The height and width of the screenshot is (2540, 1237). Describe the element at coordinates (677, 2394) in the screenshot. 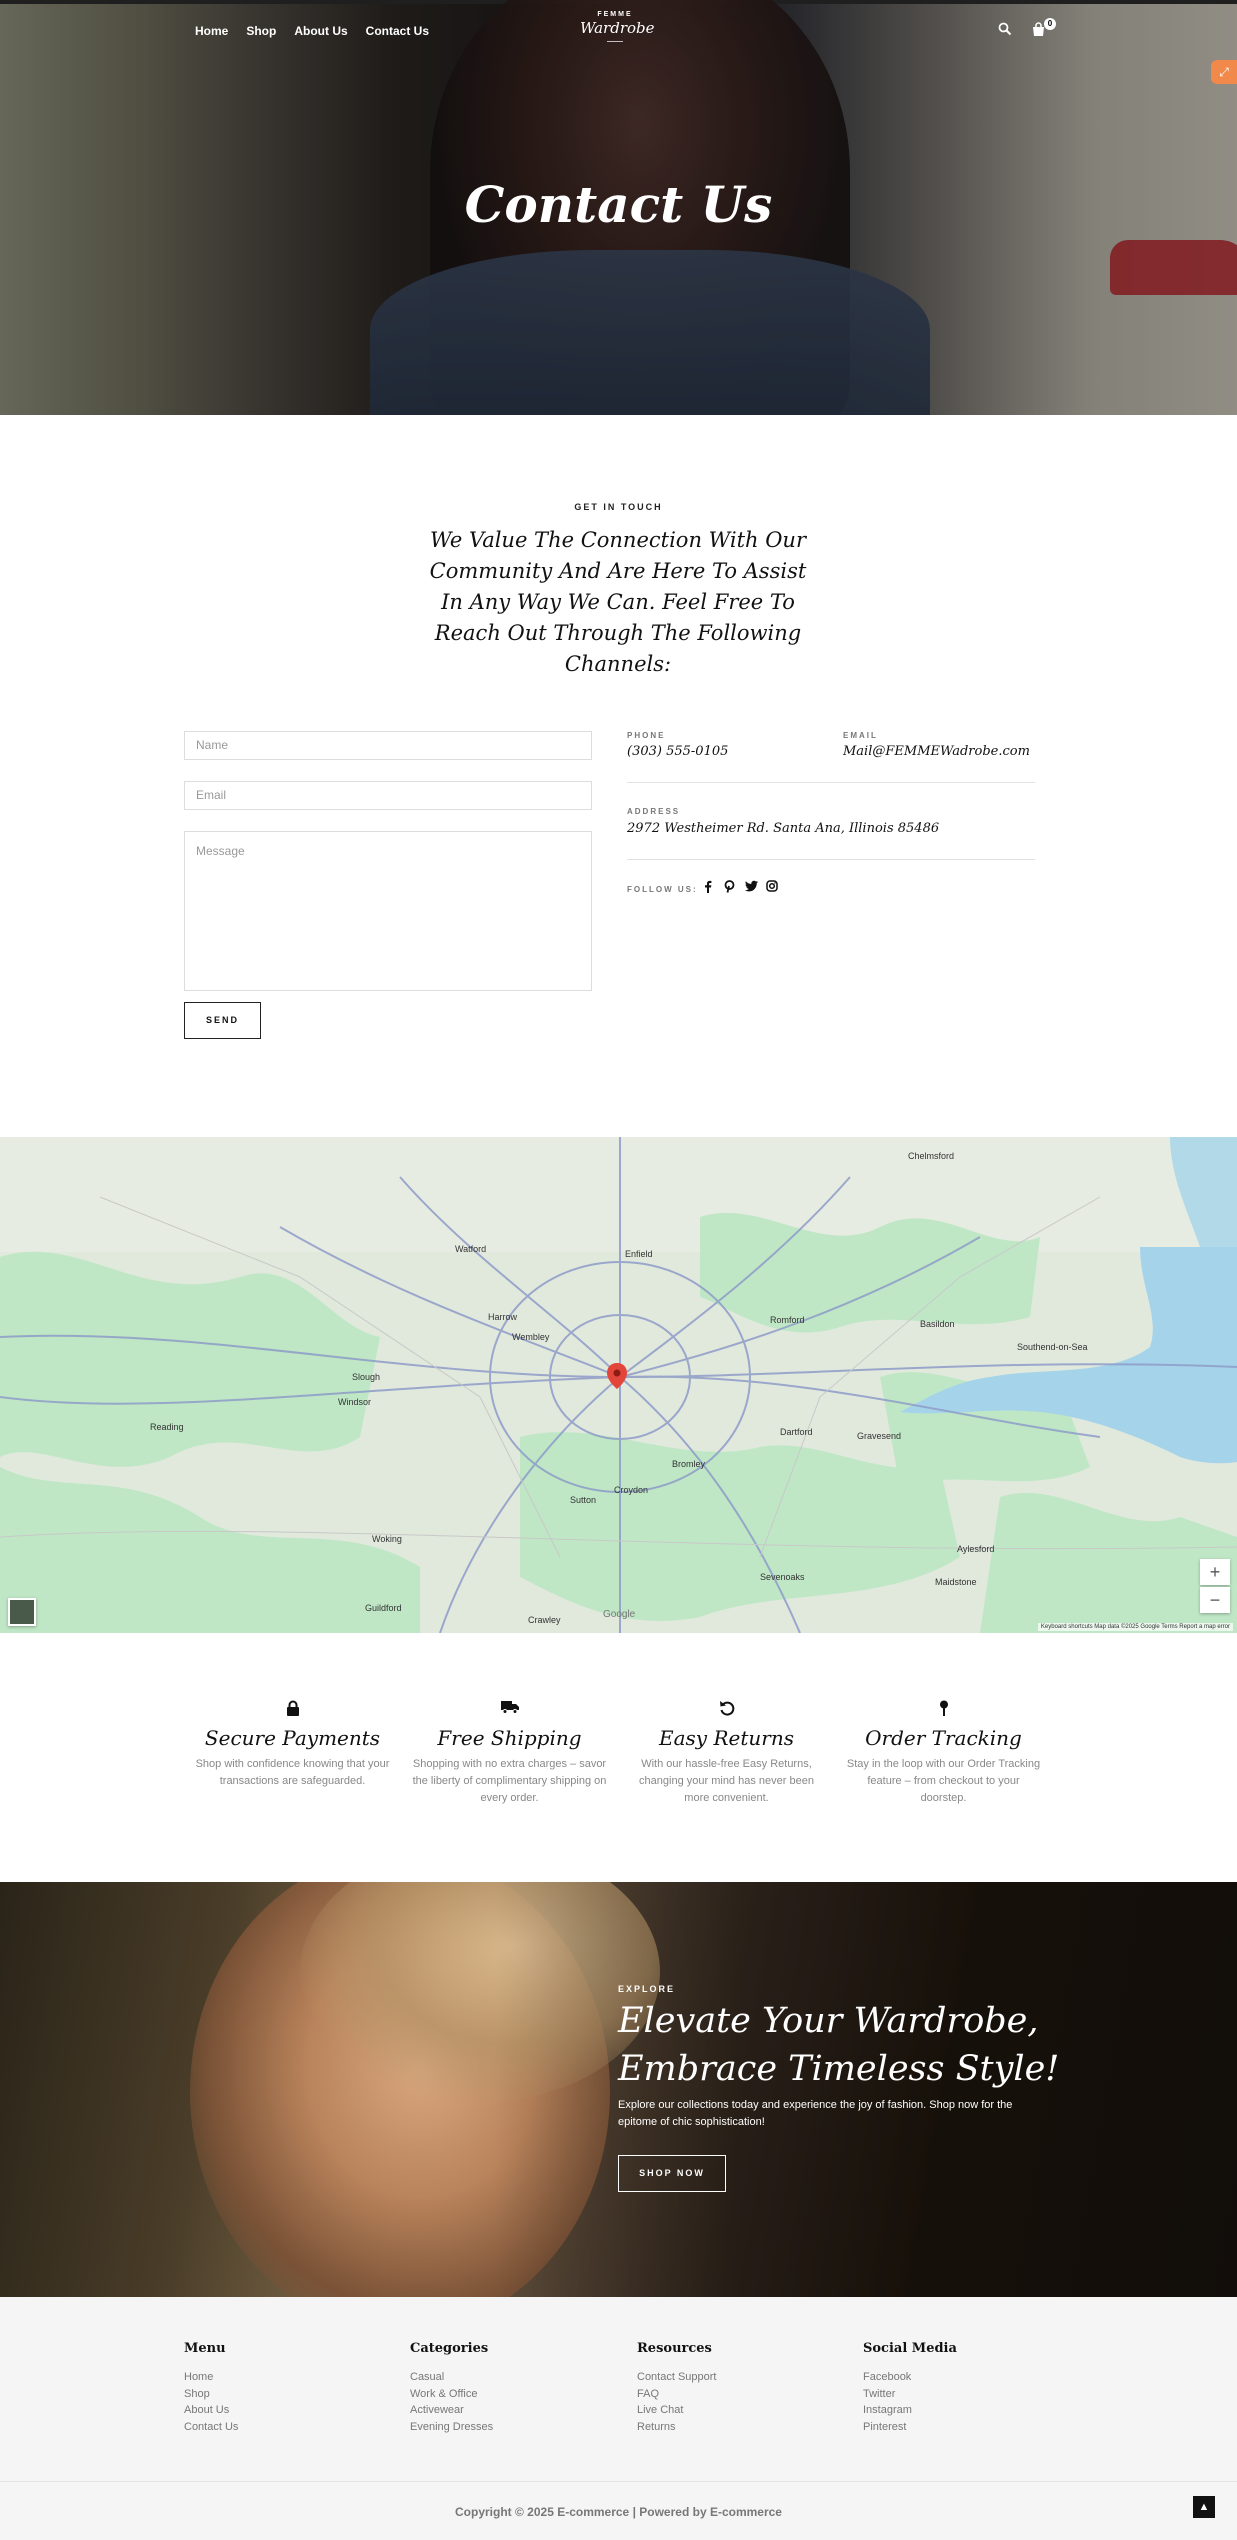

I see `footer-link: FAQ` at that location.